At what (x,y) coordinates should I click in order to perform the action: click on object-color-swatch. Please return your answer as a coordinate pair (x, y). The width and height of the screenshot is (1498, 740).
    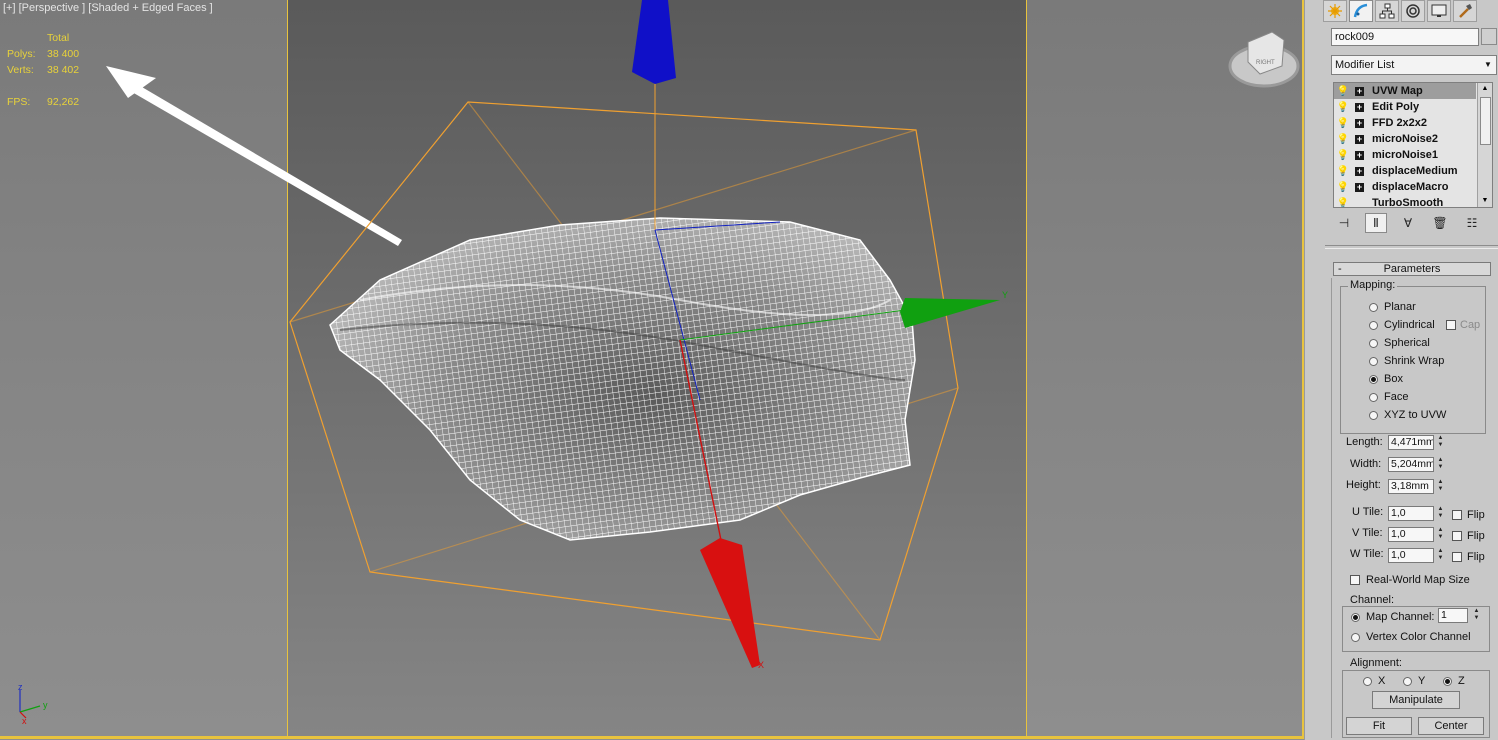
    Looking at the image, I should click on (1489, 36).